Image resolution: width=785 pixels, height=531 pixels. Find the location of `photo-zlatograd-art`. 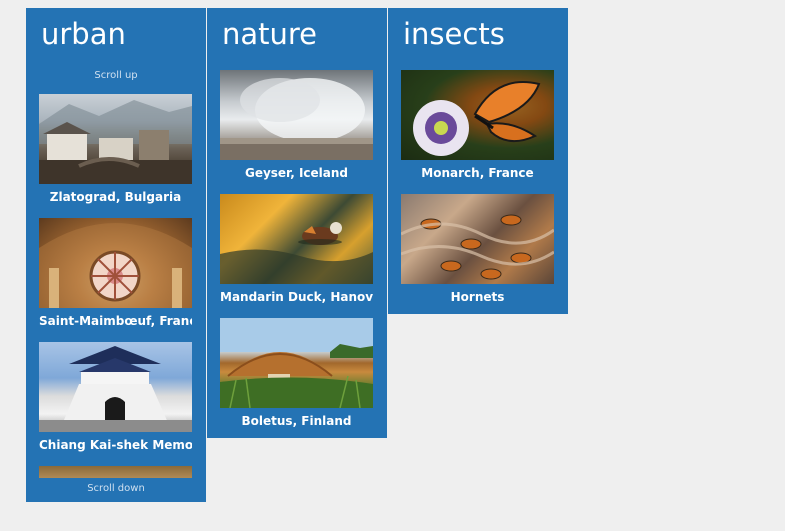

photo-zlatograd-art is located at coordinates (115, 142).